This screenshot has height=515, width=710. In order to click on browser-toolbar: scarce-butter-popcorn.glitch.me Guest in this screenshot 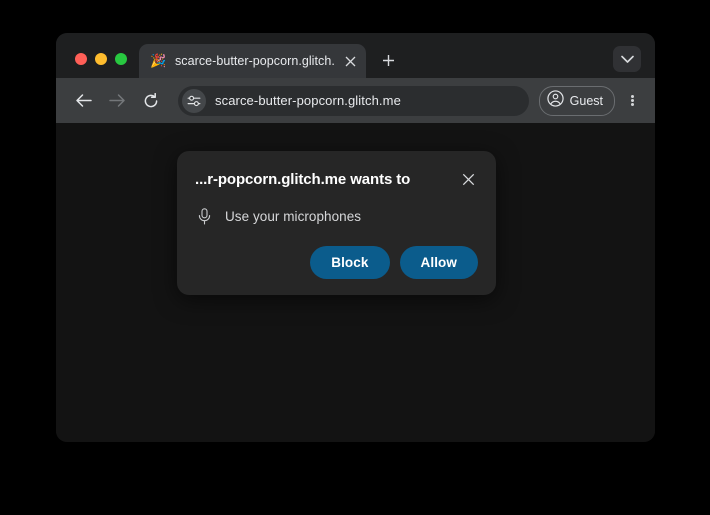, I will do `click(355, 100)`.